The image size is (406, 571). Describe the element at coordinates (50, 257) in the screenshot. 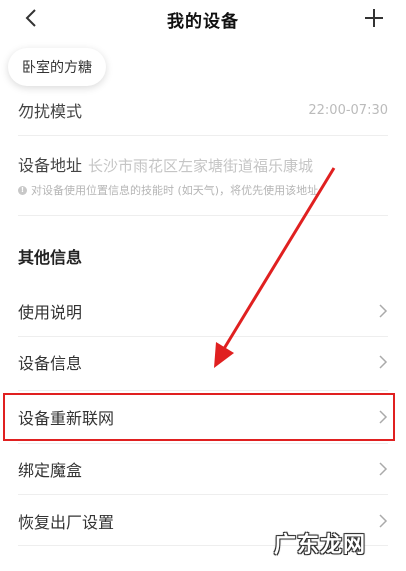

I see `section-title-other-info: 其他信息` at that location.